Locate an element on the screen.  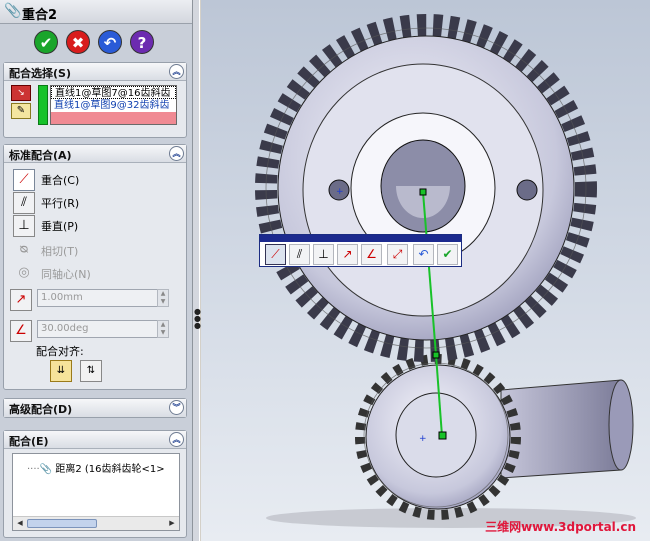
horizontal-scrollbar: ◀ ▶ is located at coordinates (96, 523).